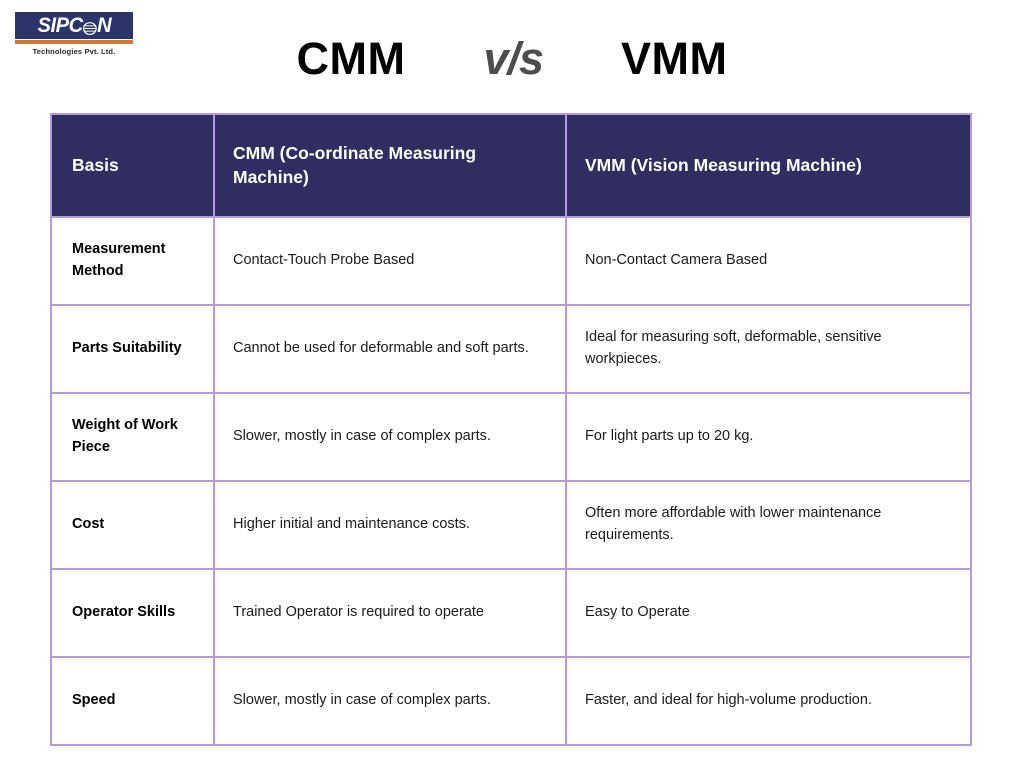 The image size is (1024, 768). What do you see at coordinates (132, 525) in the screenshot?
I see `cell-basis: Cost` at bounding box center [132, 525].